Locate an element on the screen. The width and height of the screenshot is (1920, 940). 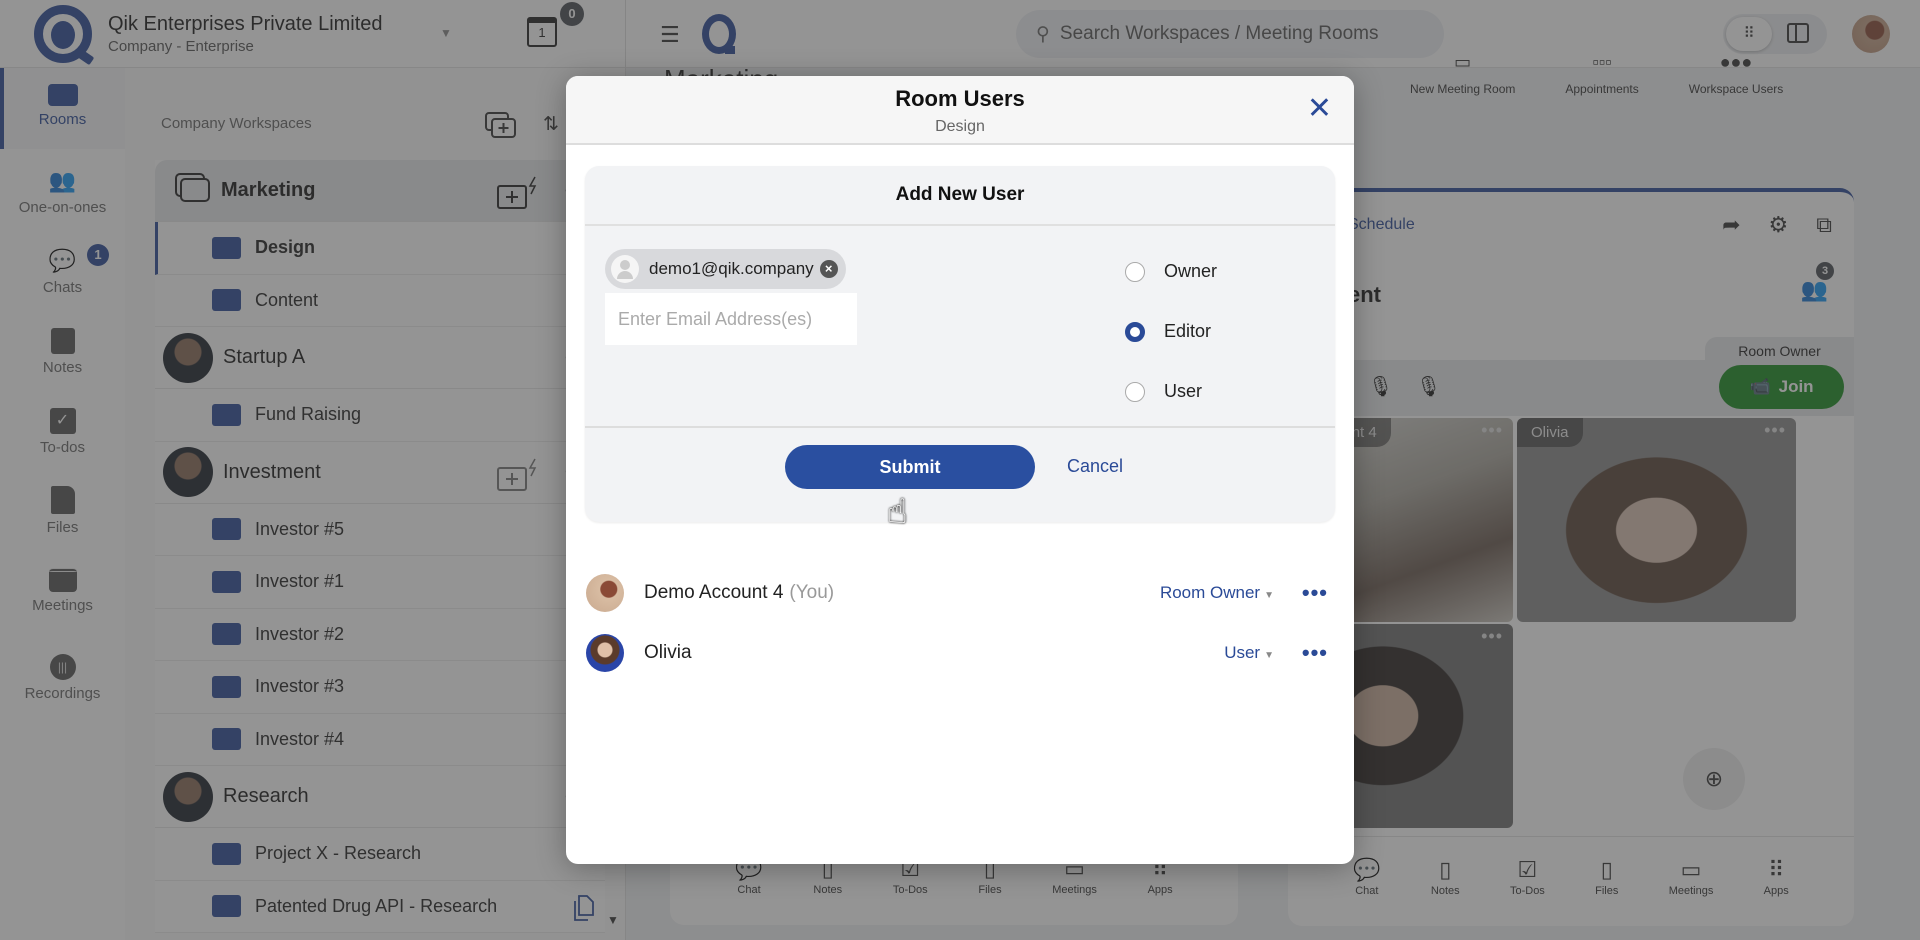
modal-header: Room Users Design ✕ is located at coordinates (960, 110).